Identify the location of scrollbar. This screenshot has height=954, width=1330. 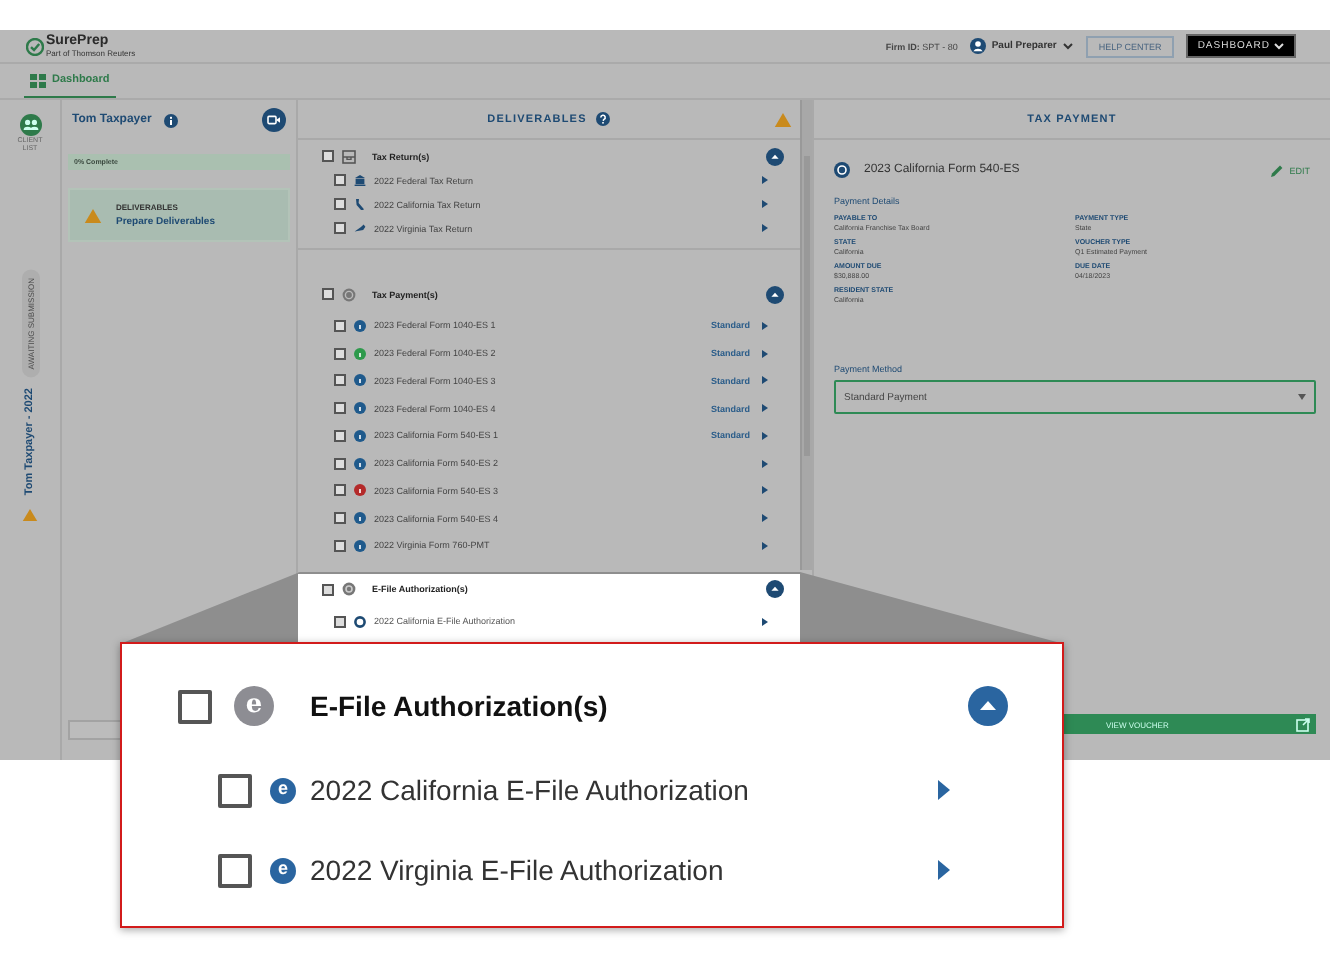
(806, 335).